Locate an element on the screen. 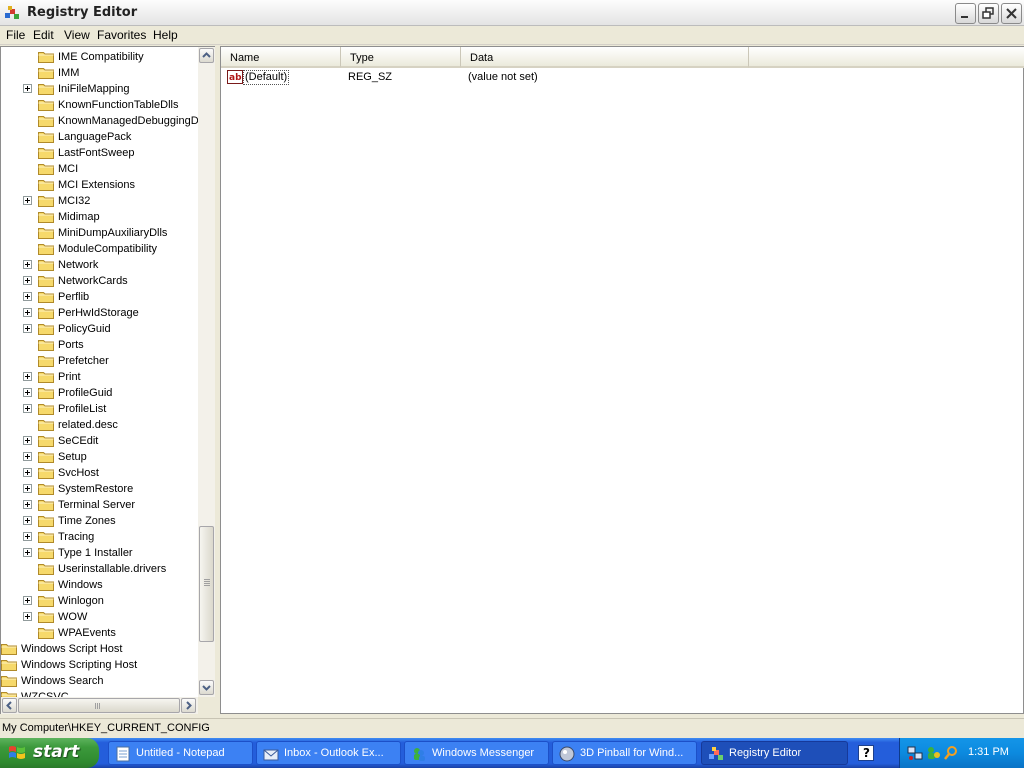 The width and height of the screenshot is (1024, 768). tree-item: Windows is located at coordinates (99, 585).